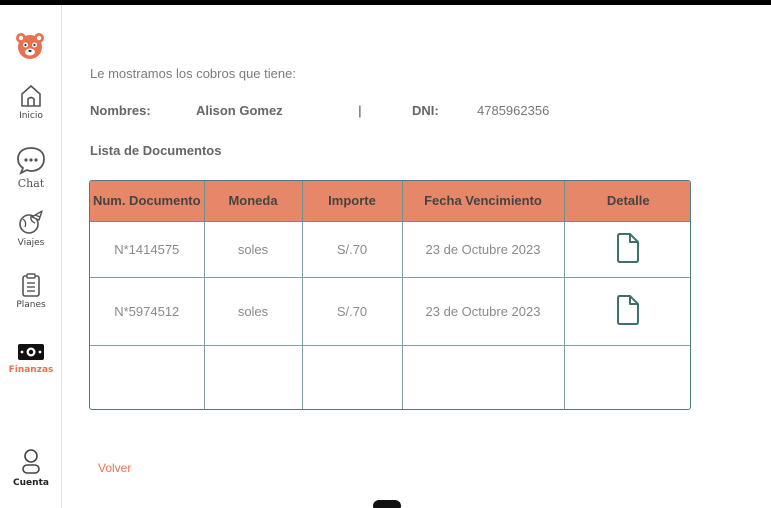 The height and width of the screenshot is (508, 771). Describe the element at coordinates (31, 352) in the screenshot. I see `money-icon` at that location.